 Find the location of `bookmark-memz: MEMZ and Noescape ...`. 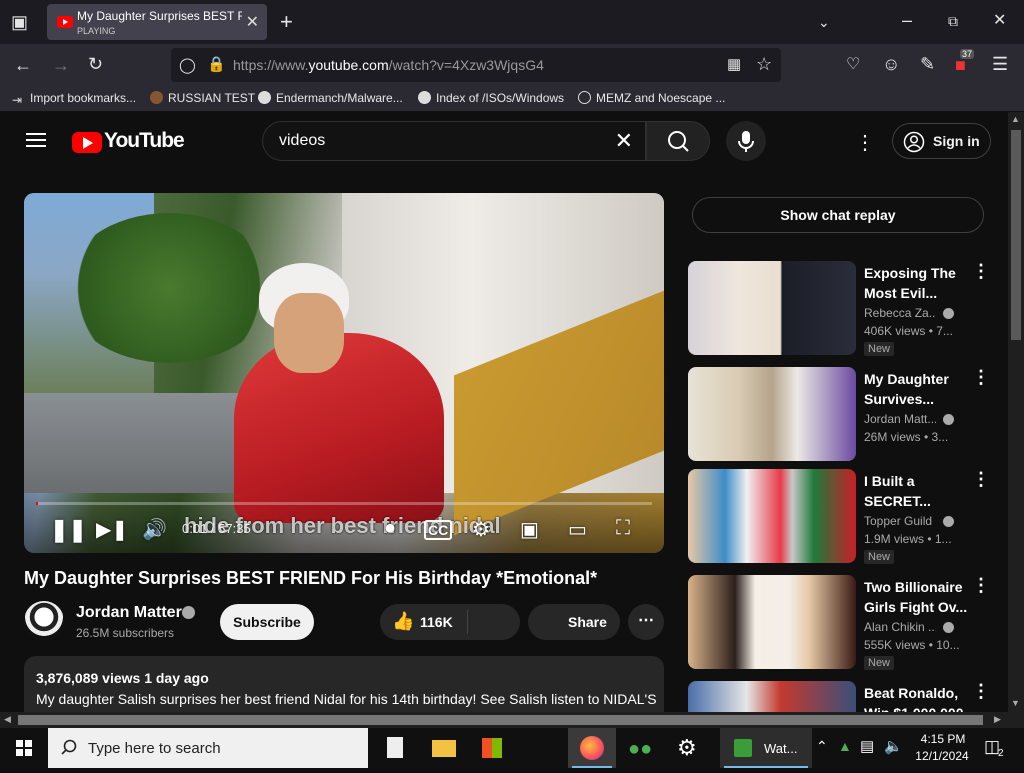

bookmark-memz: MEMZ and Noescape ... is located at coordinates (651, 98).